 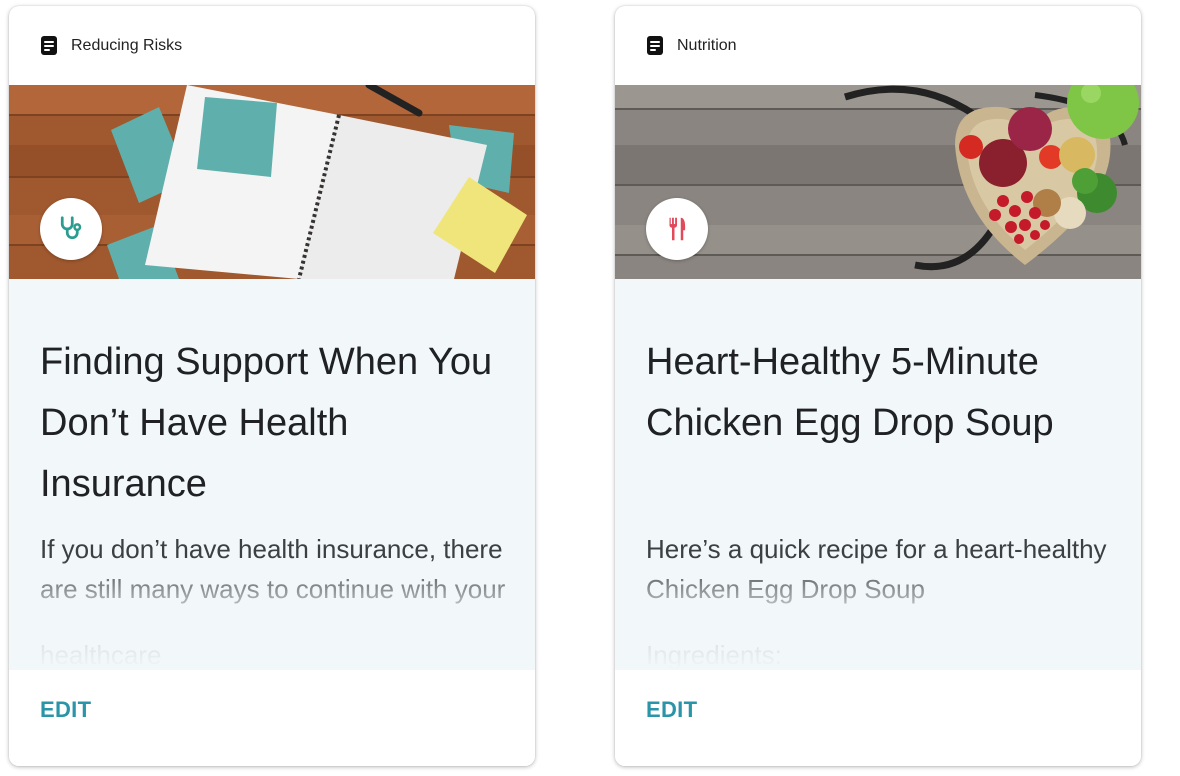 I want to click on card-header: Reducing Risks, so click(x=272, y=45).